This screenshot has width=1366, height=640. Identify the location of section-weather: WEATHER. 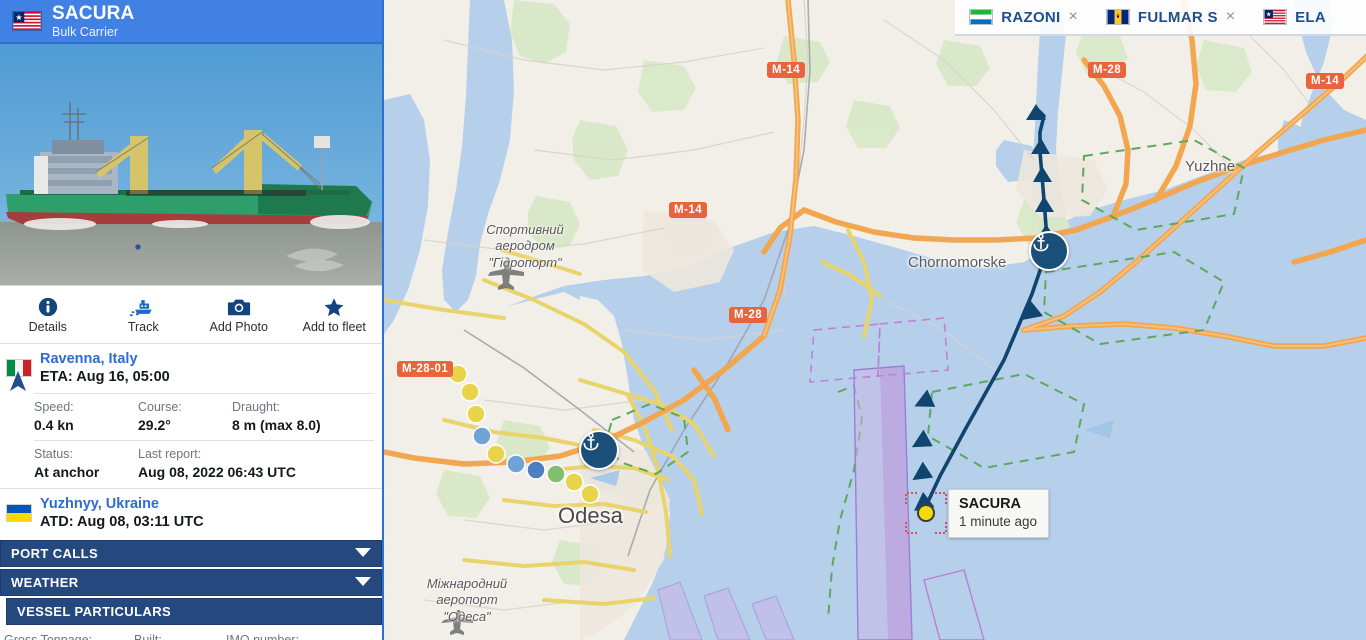
(191, 582).